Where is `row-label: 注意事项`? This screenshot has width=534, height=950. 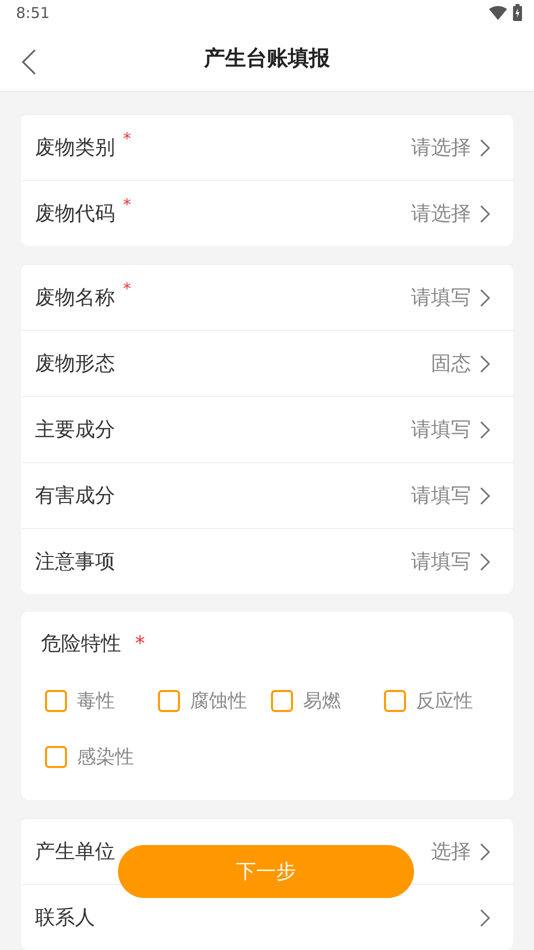 row-label: 注意事项 is located at coordinates (75, 561).